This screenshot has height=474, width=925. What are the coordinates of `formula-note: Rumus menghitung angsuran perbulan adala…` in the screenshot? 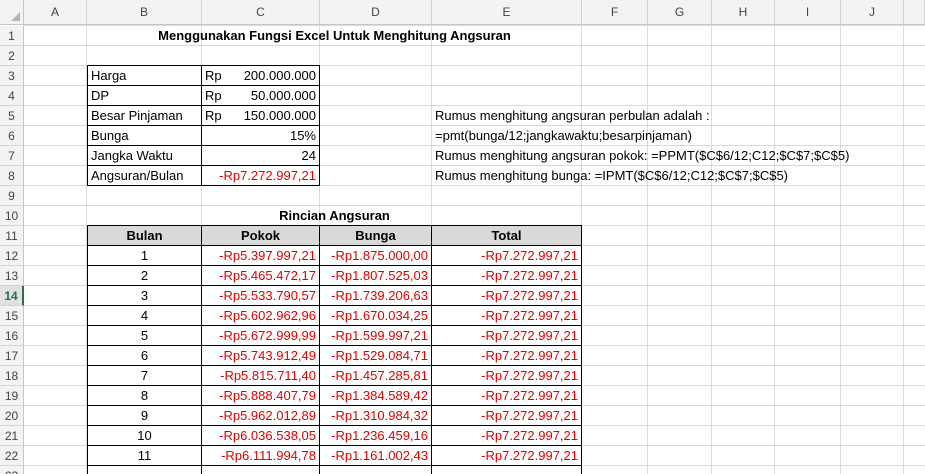 It's located at (571, 115).